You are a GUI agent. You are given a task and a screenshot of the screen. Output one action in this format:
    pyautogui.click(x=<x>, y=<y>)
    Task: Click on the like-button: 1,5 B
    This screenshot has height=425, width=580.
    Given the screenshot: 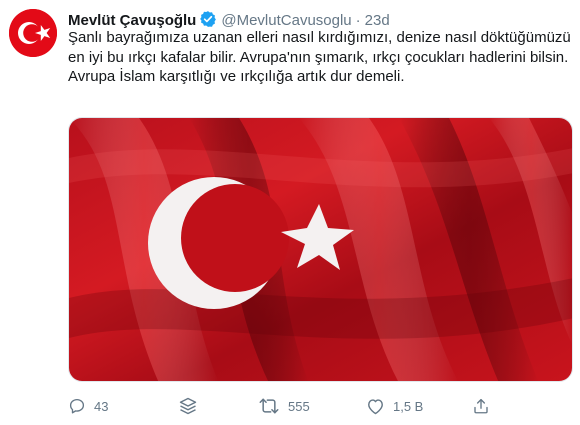 What is the action you would take?
    pyautogui.click(x=394, y=406)
    